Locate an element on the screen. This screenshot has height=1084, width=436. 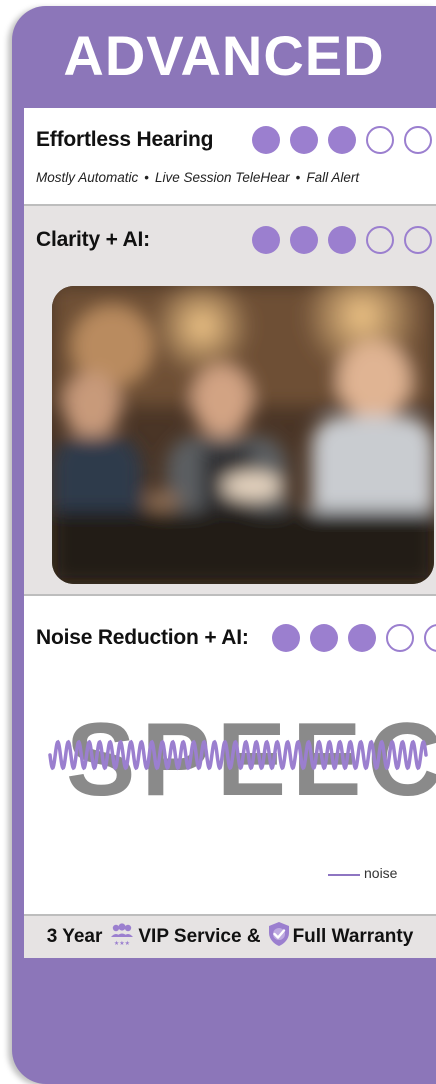
noise-reduction-rating is located at coordinates (354, 638).